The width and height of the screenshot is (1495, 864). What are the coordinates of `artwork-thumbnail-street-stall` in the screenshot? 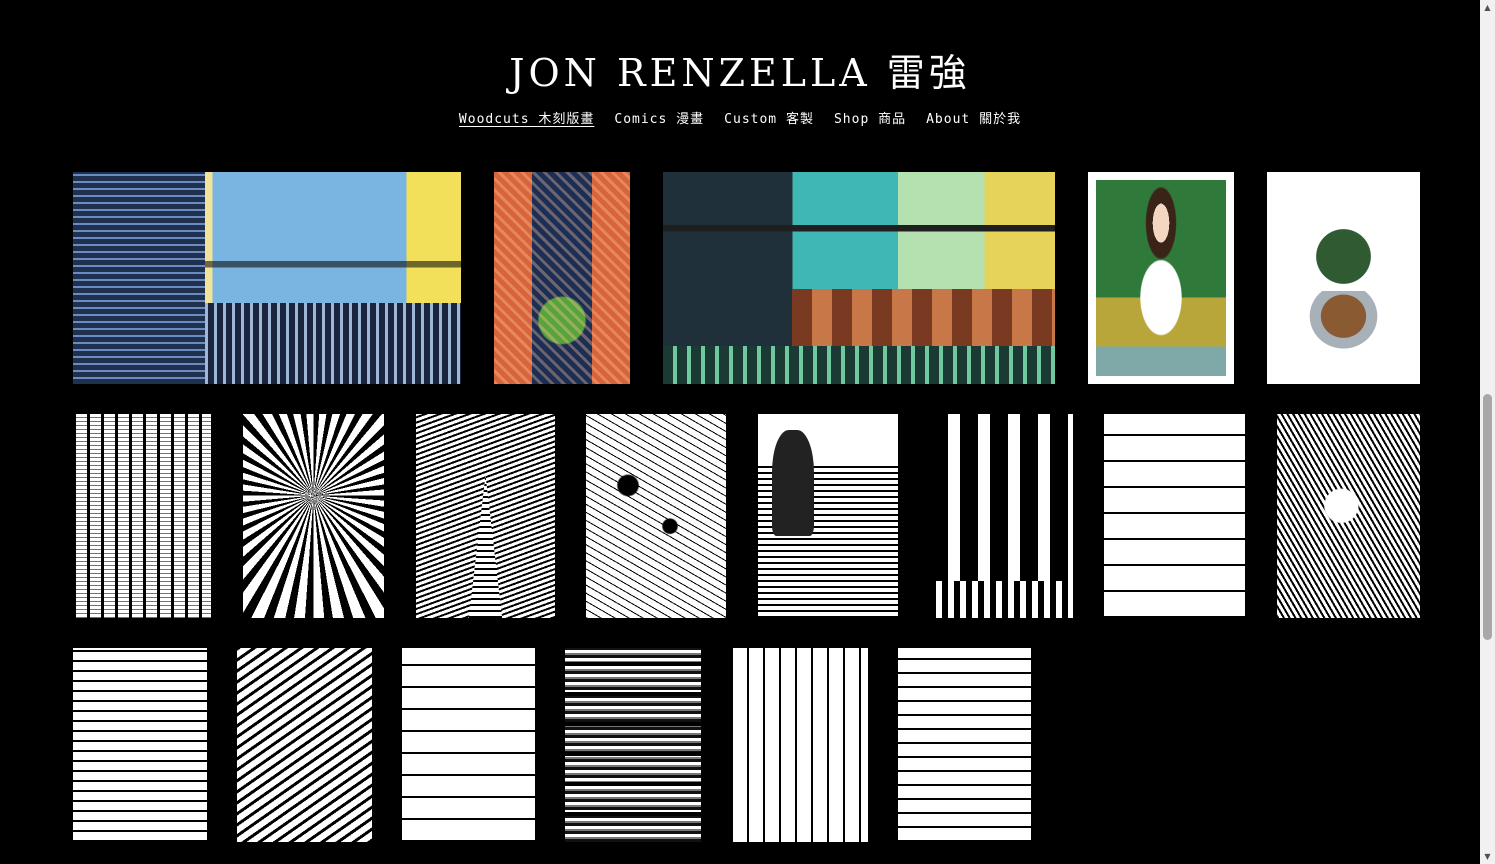 It's located at (1348, 516).